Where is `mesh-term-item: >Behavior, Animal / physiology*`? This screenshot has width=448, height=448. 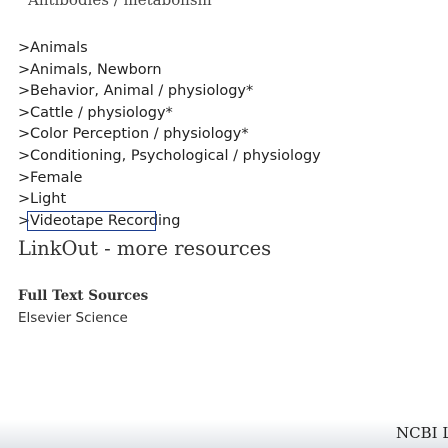
mesh-term-item: >Behavior, Animal / physiology* is located at coordinates (233, 92).